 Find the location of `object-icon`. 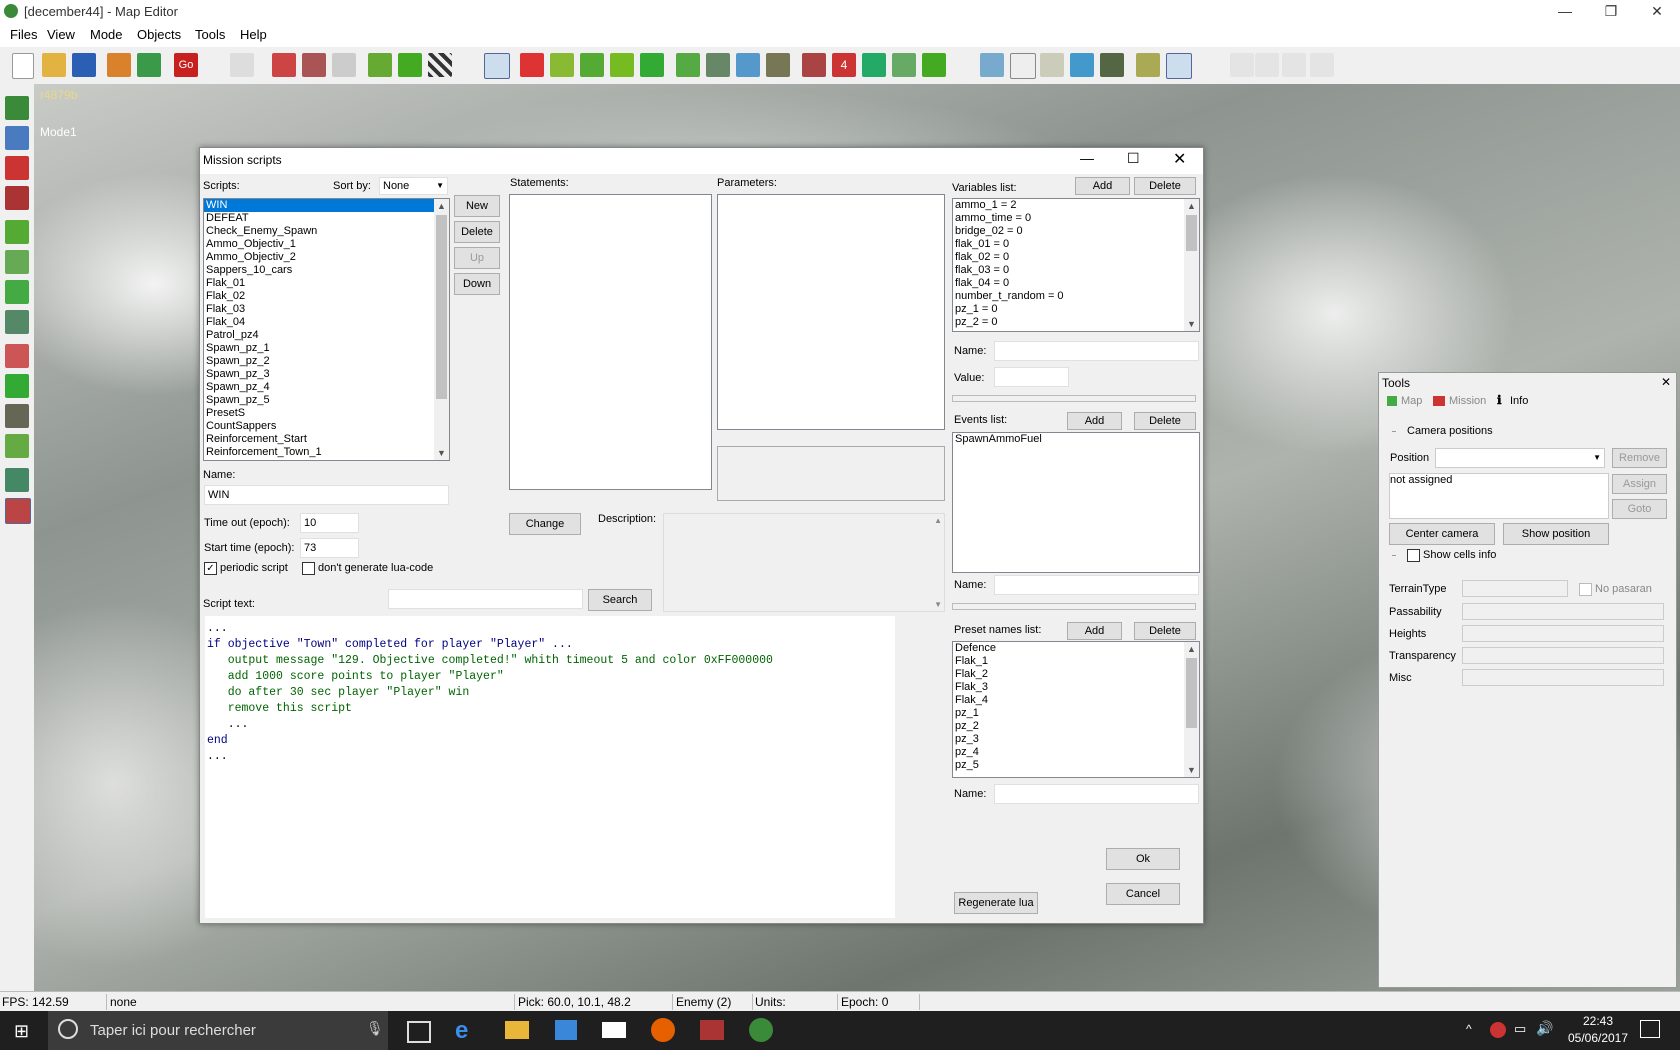

object-icon is located at coordinates (778, 65).